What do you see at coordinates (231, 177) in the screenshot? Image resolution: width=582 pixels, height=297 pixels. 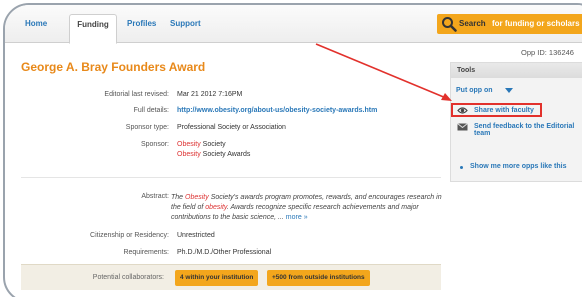 I see `divider` at bounding box center [231, 177].